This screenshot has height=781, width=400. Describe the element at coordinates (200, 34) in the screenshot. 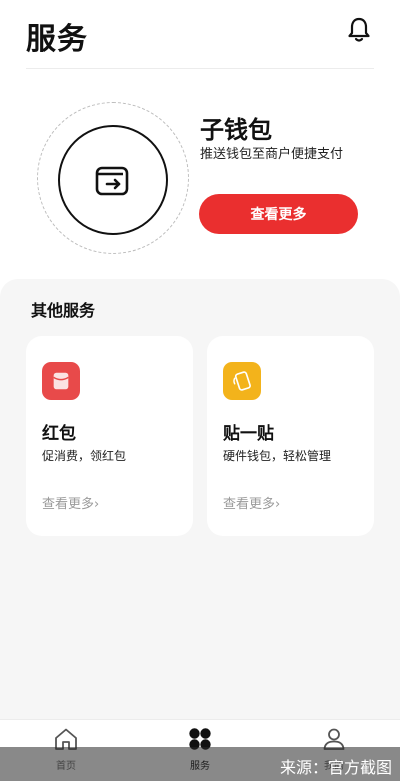

I see `header: 服务` at that location.